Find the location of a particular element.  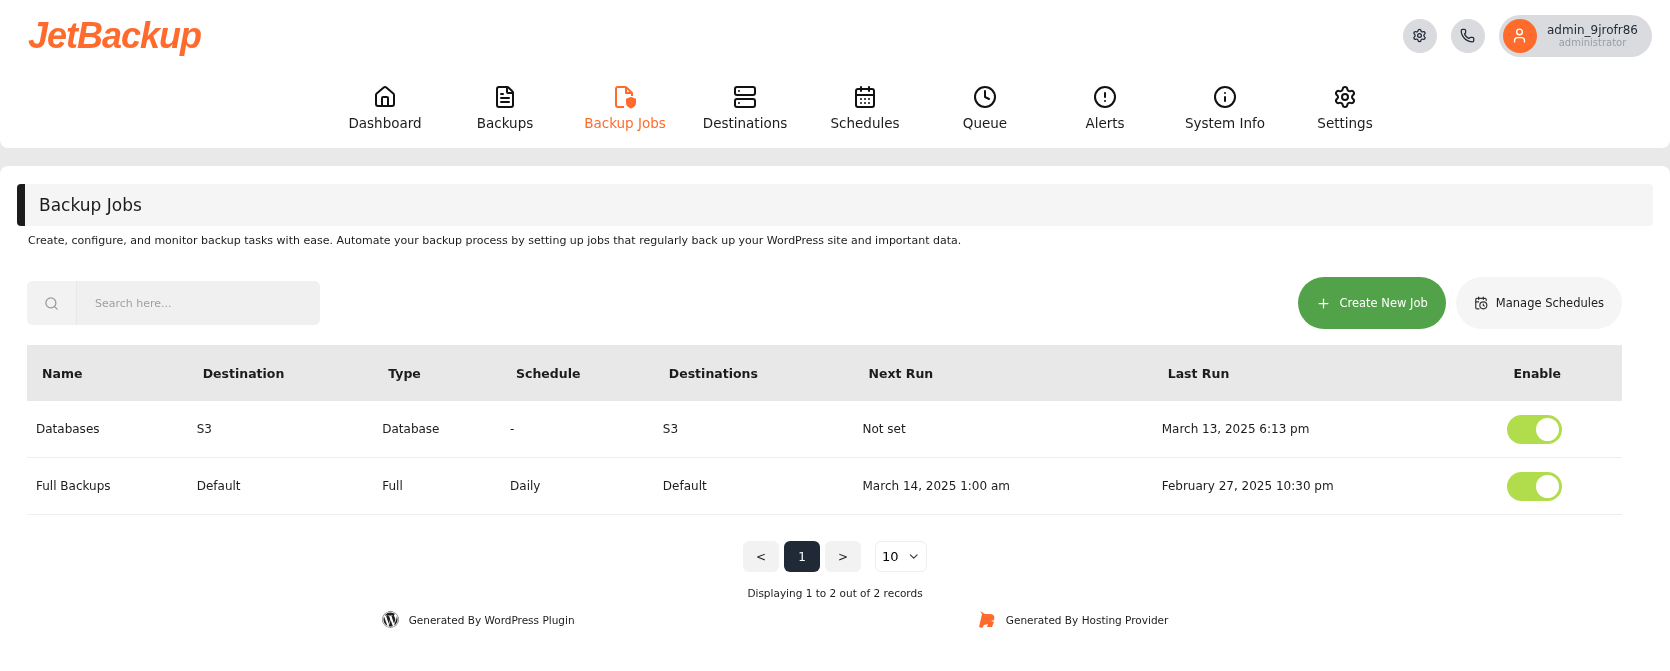

table-cell: Database is located at coordinates (437, 429).